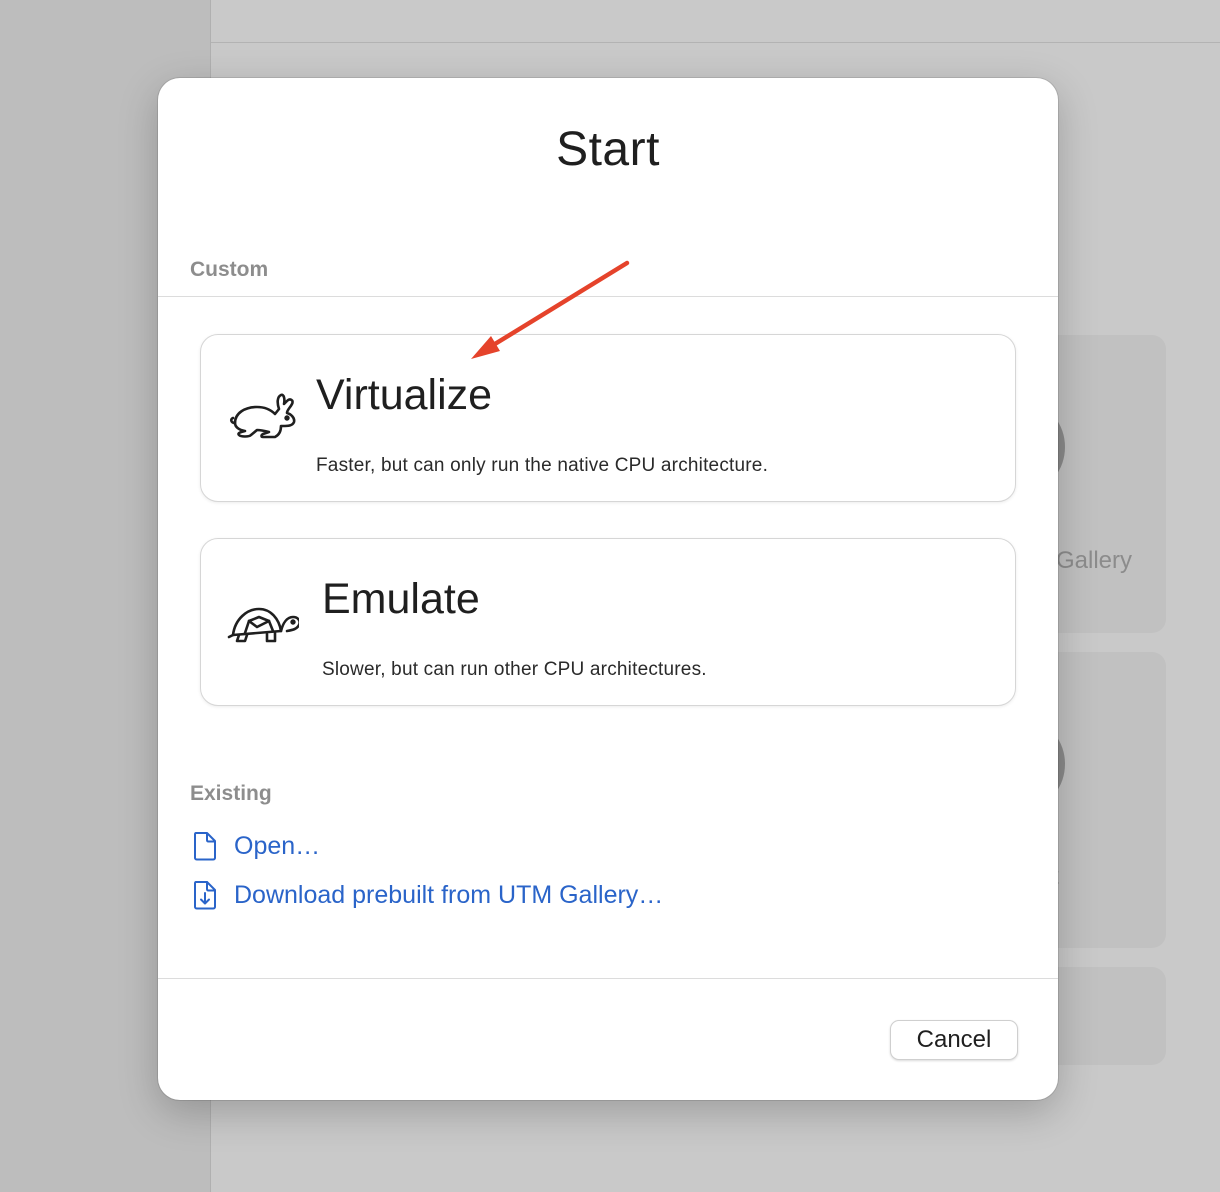 This screenshot has height=1192, width=1220. I want to click on background-card-label: Gallery, so click(1094, 560).